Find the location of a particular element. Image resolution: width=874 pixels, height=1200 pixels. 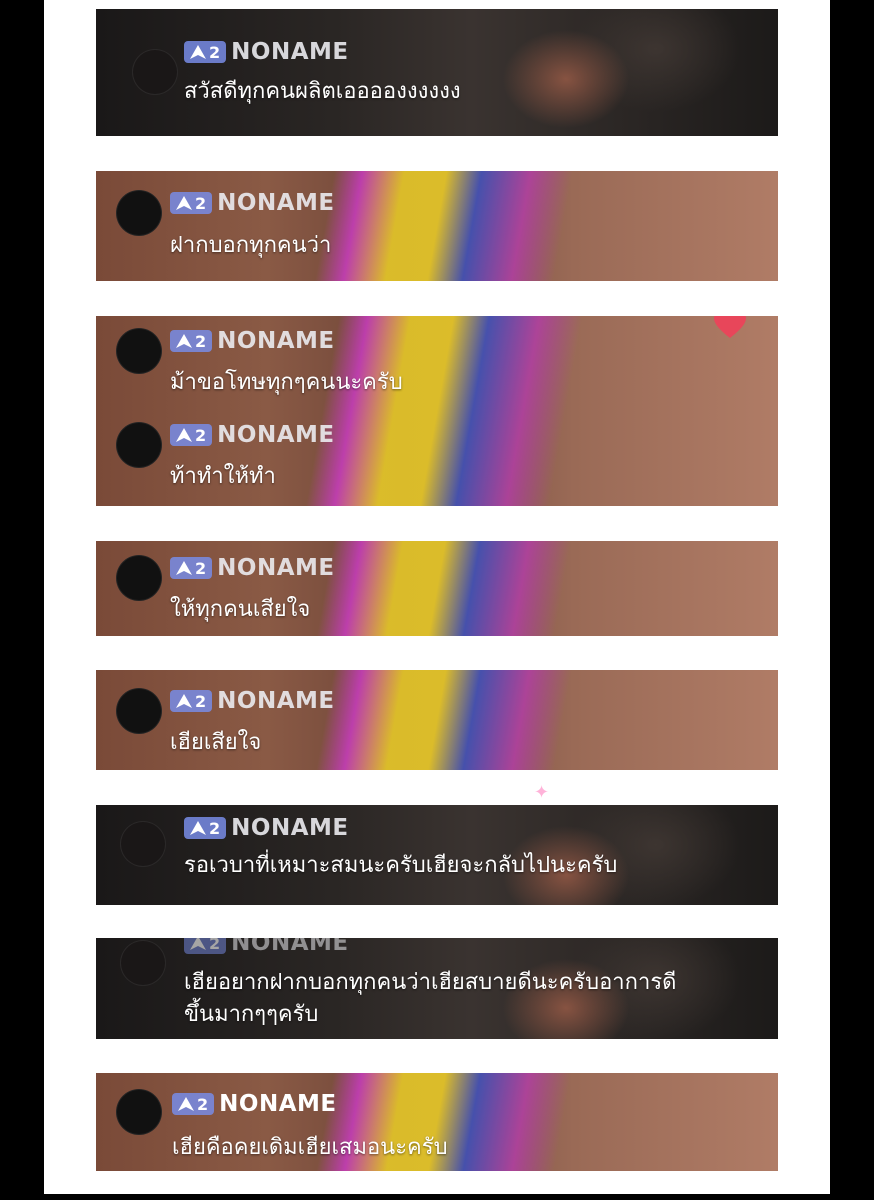

comment-message: ฝากบอกทุกคนว่า is located at coordinates (251, 245).